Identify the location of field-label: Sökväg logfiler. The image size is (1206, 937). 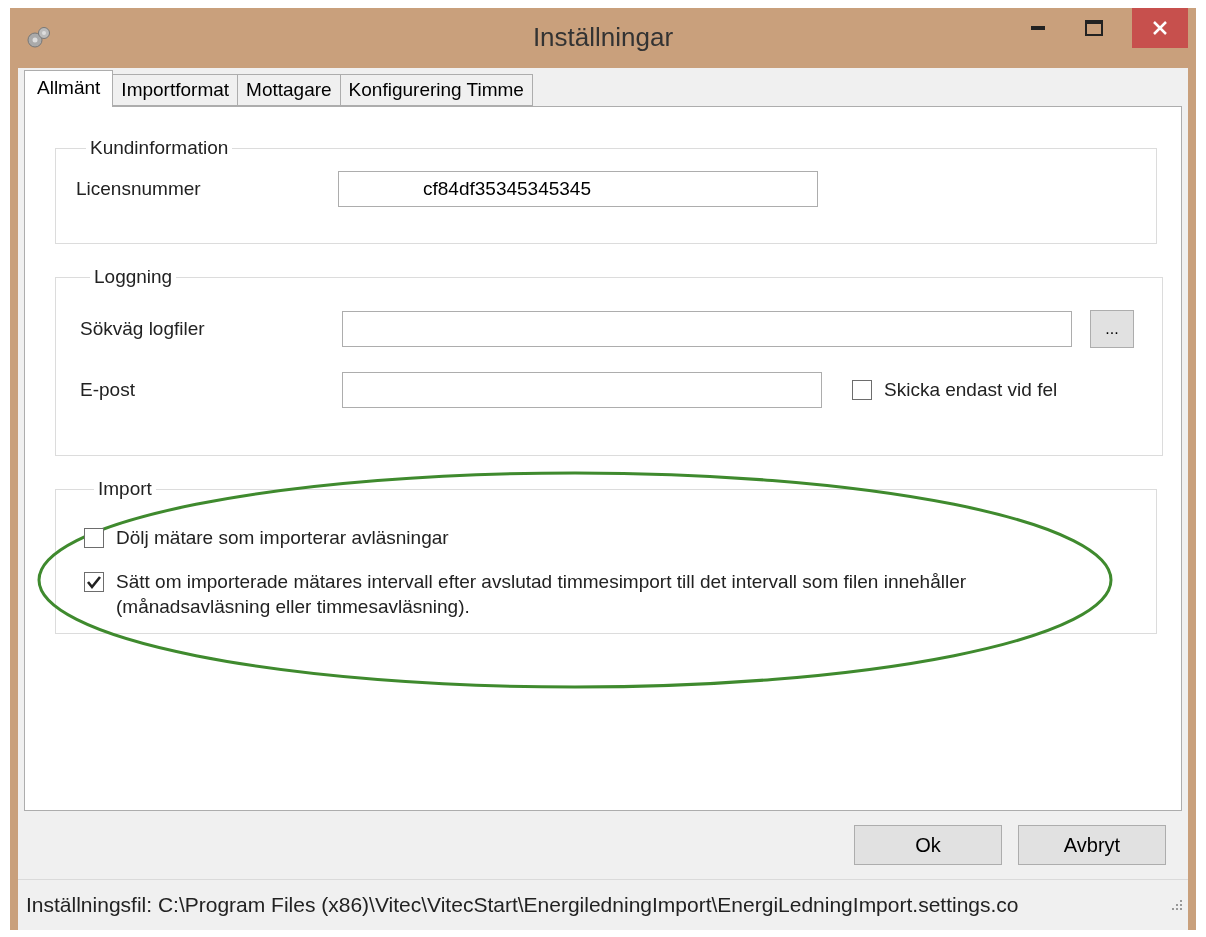
(143, 329).